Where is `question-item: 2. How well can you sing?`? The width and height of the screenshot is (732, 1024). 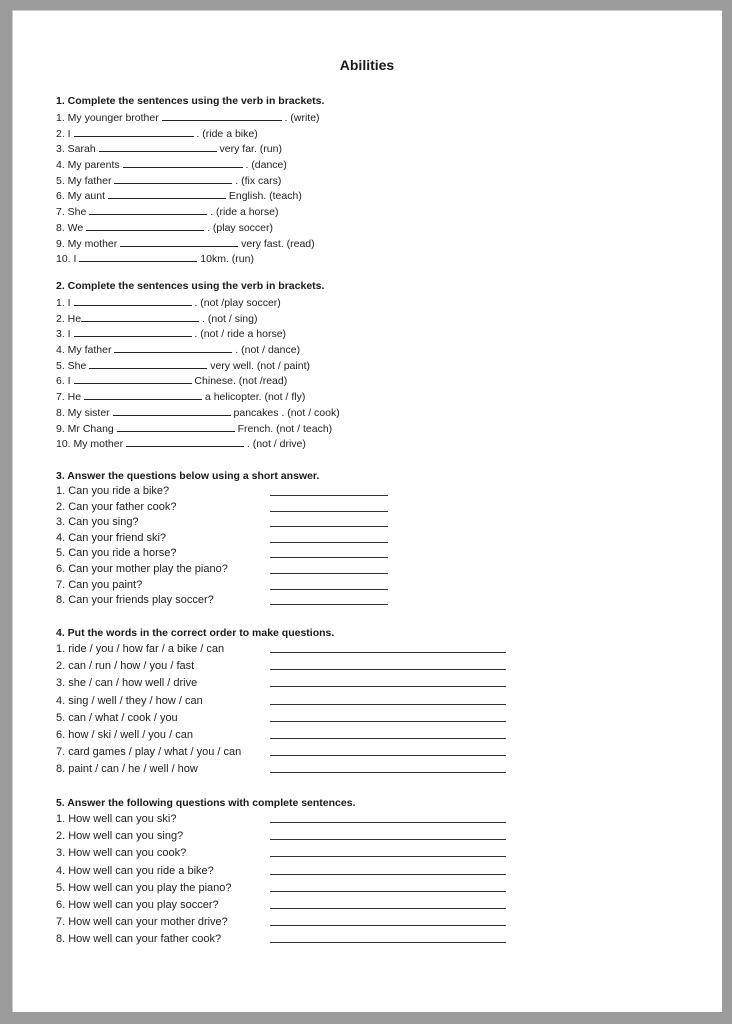
question-item: 2. How well can you sing? is located at coordinates (281, 836).